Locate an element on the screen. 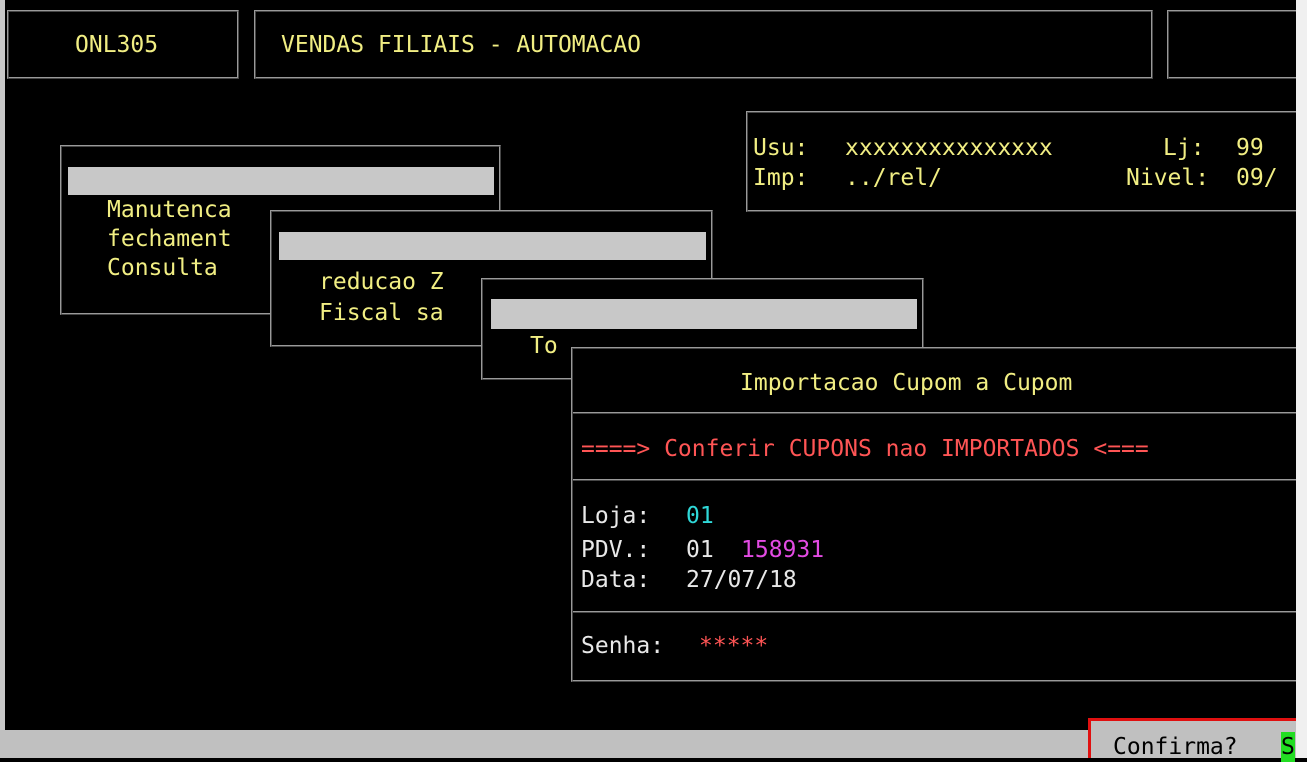 The height and width of the screenshot is (762, 1307). program-code-box: ONL305 is located at coordinates (123, 44).